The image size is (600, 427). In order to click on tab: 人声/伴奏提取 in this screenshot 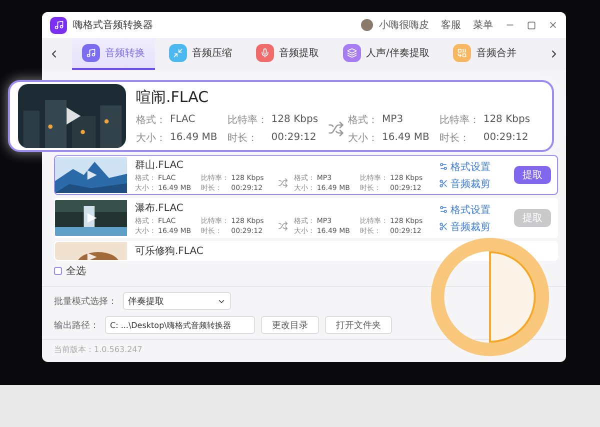, I will do `click(386, 54)`.